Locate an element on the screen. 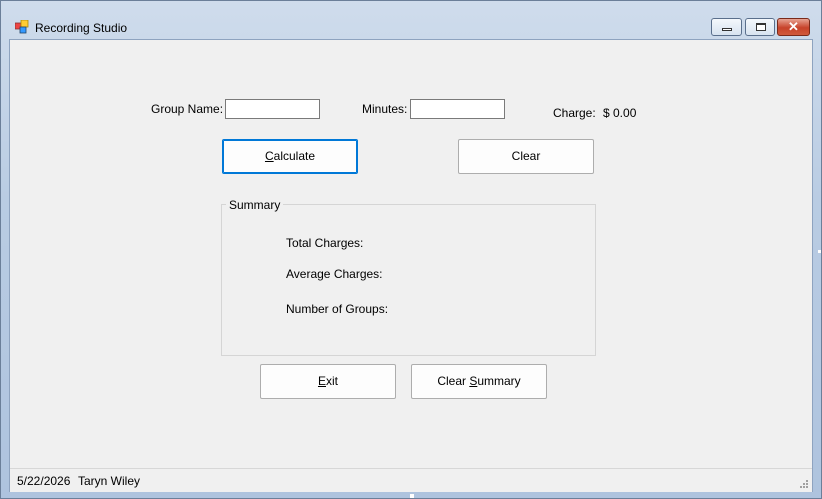  close-icon: ✕ is located at coordinates (793, 26).